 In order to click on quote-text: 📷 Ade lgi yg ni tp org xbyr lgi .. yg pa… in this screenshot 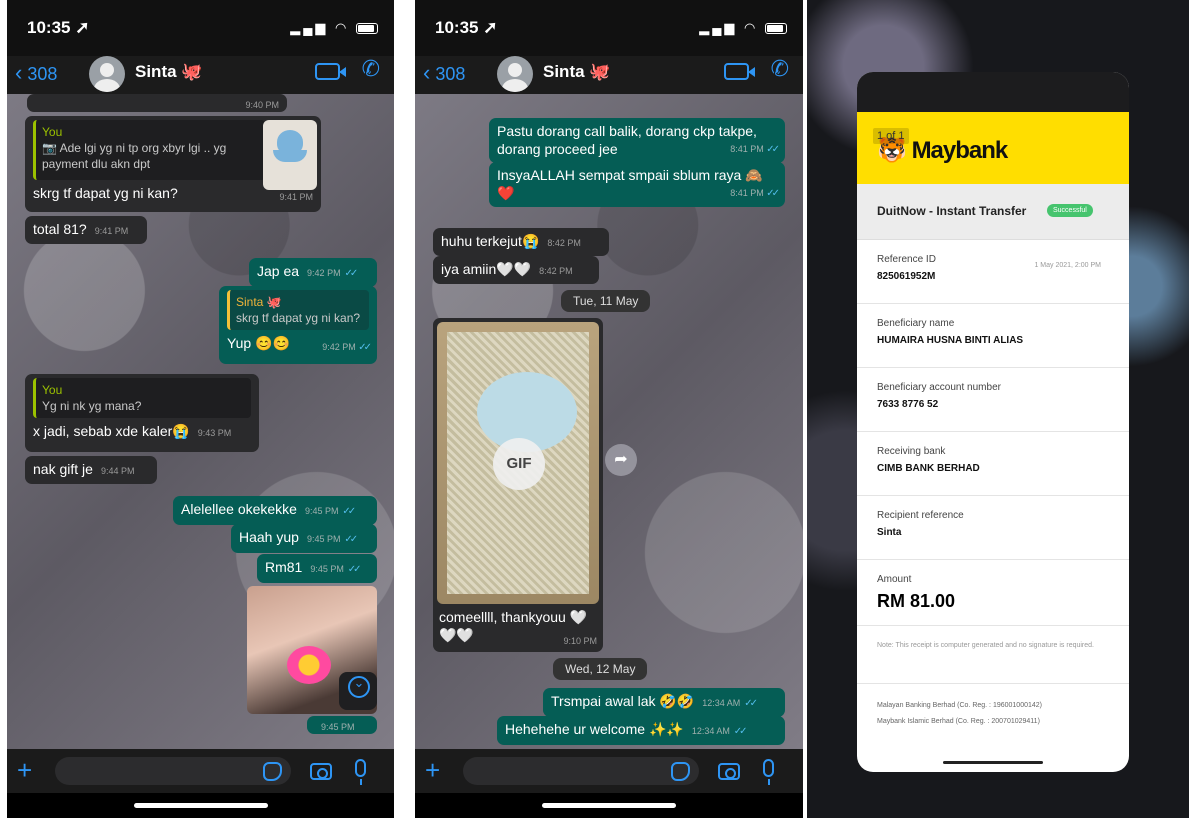, I will do `click(134, 156)`.